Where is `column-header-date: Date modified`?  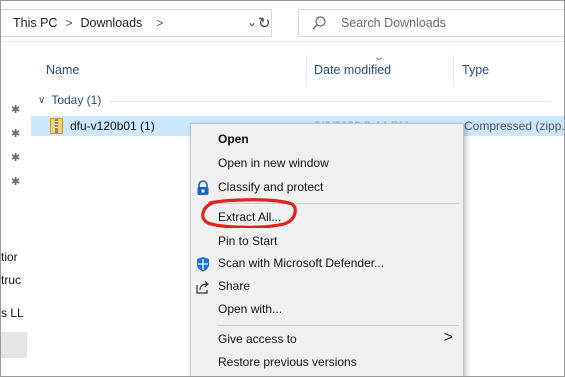 column-header-date: Date modified is located at coordinates (352, 70).